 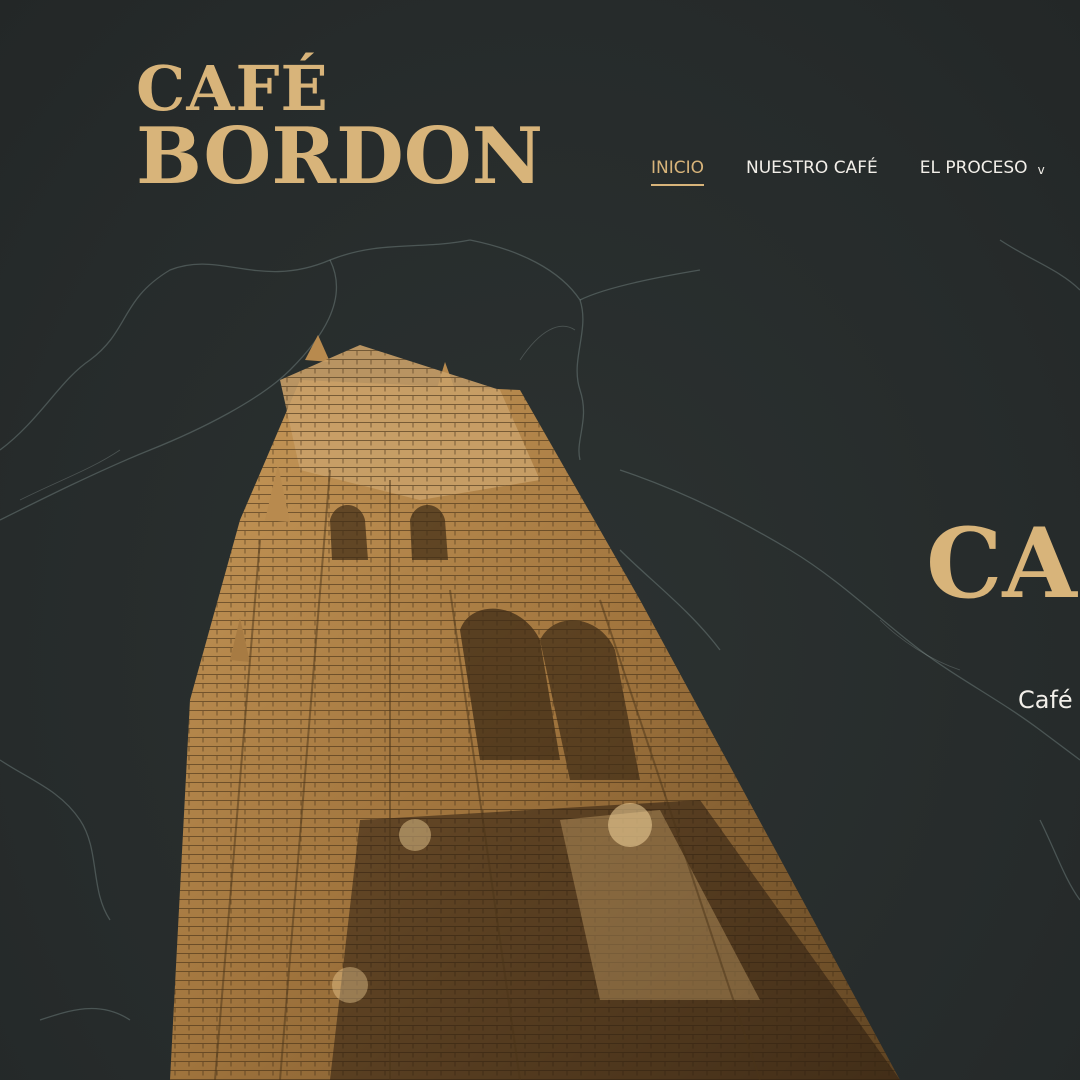 What do you see at coordinates (1003, 563) in the screenshot?
I see `hero-title: CAFÉ BORDON` at bounding box center [1003, 563].